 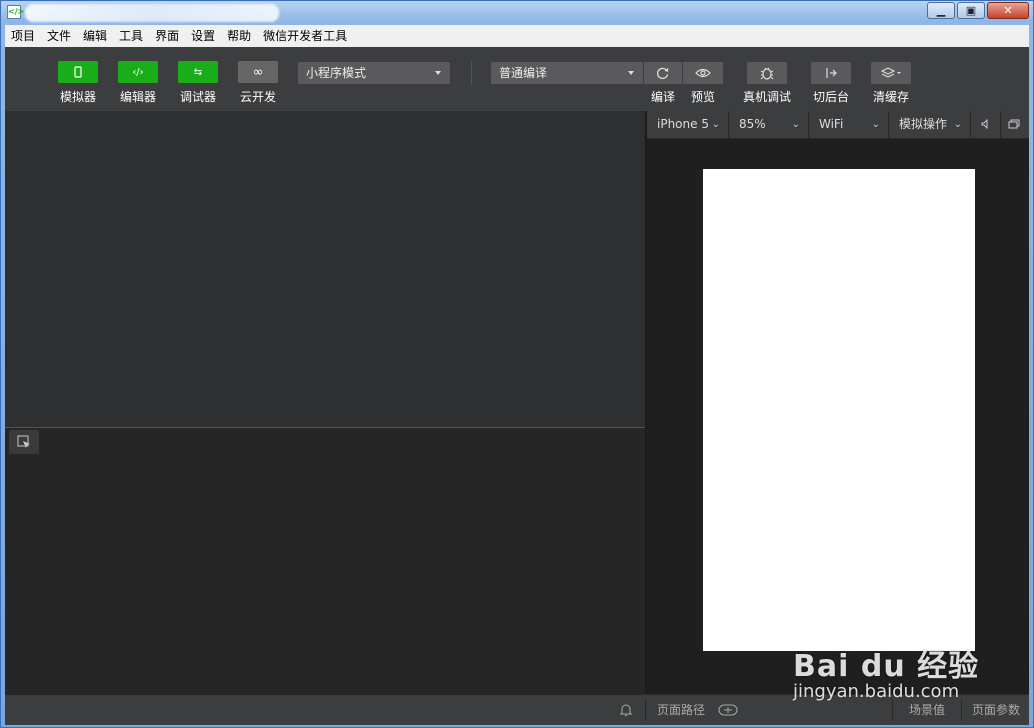 I want to click on refresh-icon, so click(x=662, y=73).